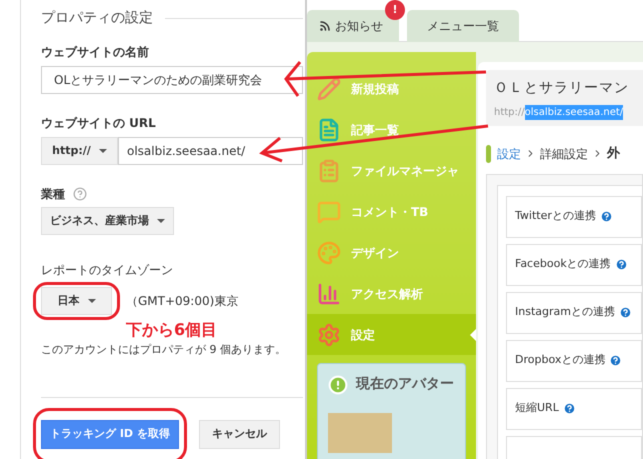 Image resolution: width=643 pixels, height=459 pixels. I want to click on scheme-dropdown: http://, so click(79, 151).